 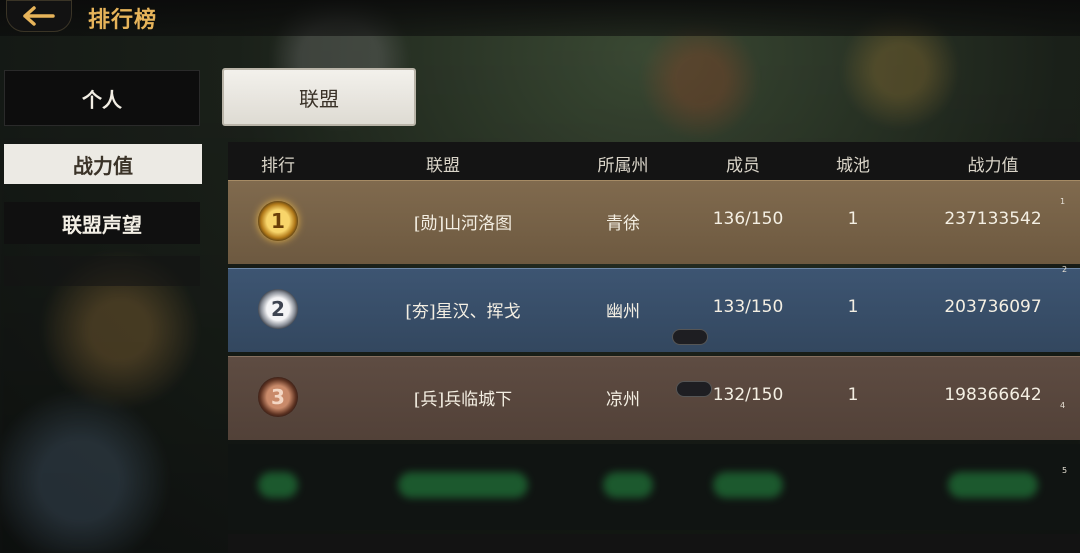 What do you see at coordinates (853, 166) in the screenshot?
I see `column-header-cities: 城池` at bounding box center [853, 166].